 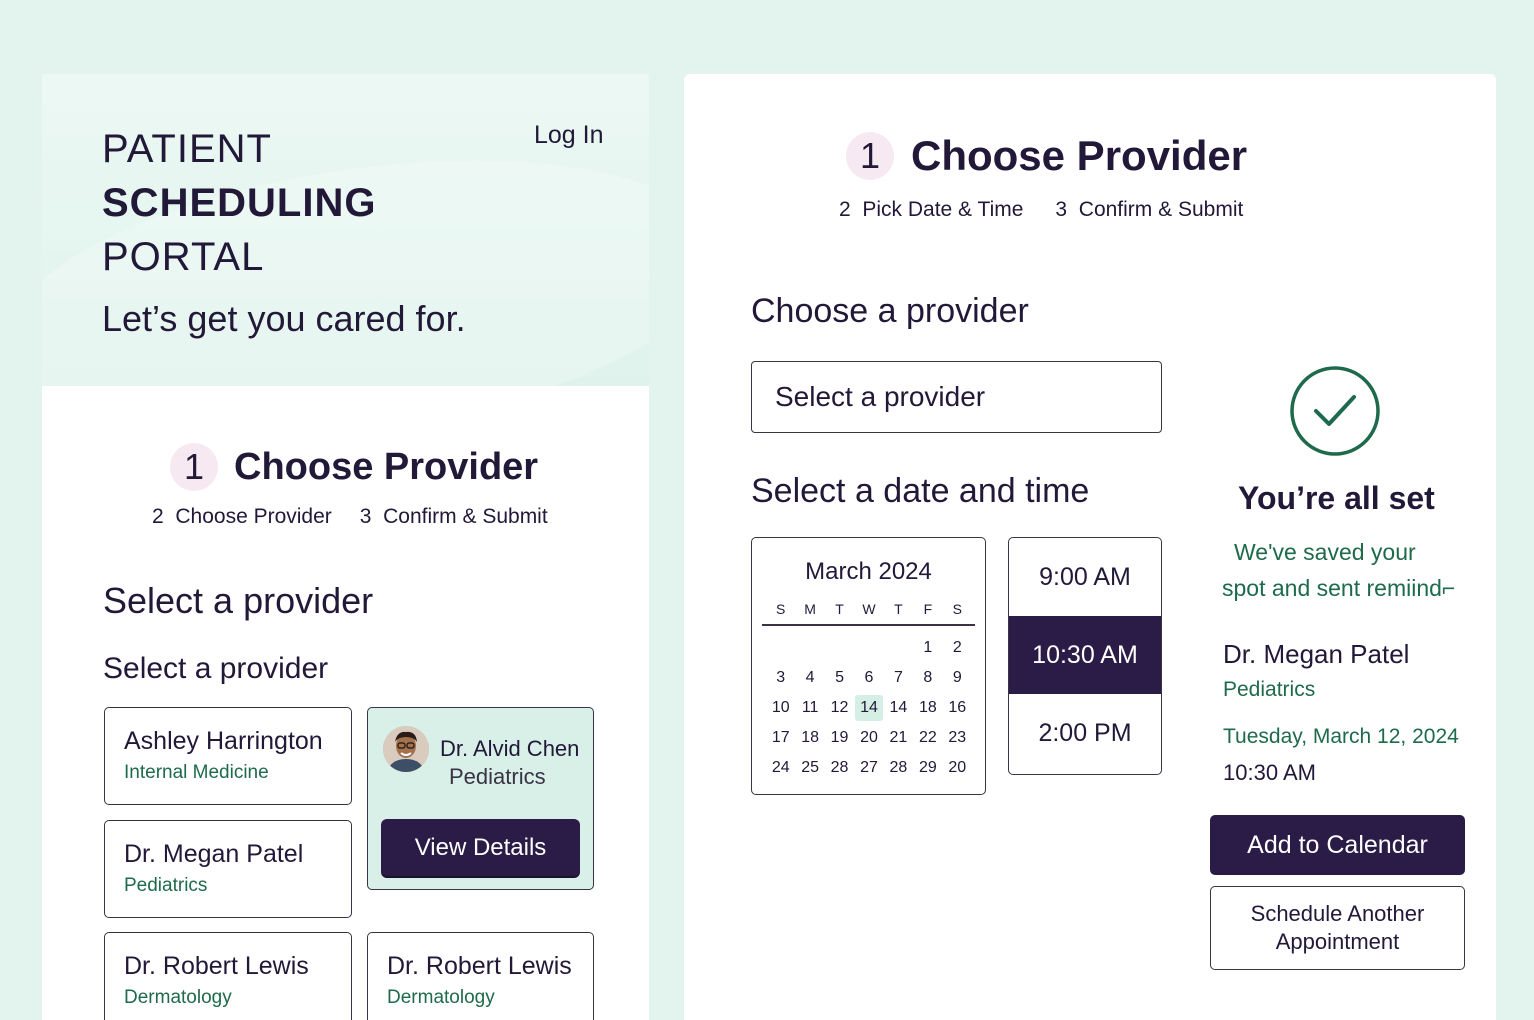 I want to click on provider-avatar, so click(x=406, y=749).